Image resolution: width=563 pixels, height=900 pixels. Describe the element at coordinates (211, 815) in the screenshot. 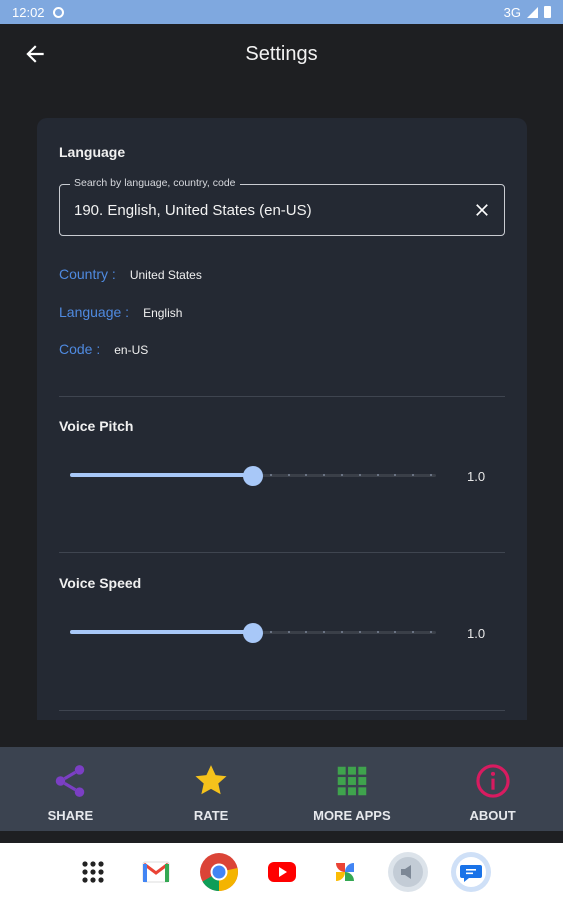

I see `rate-label: RATE` at that location.